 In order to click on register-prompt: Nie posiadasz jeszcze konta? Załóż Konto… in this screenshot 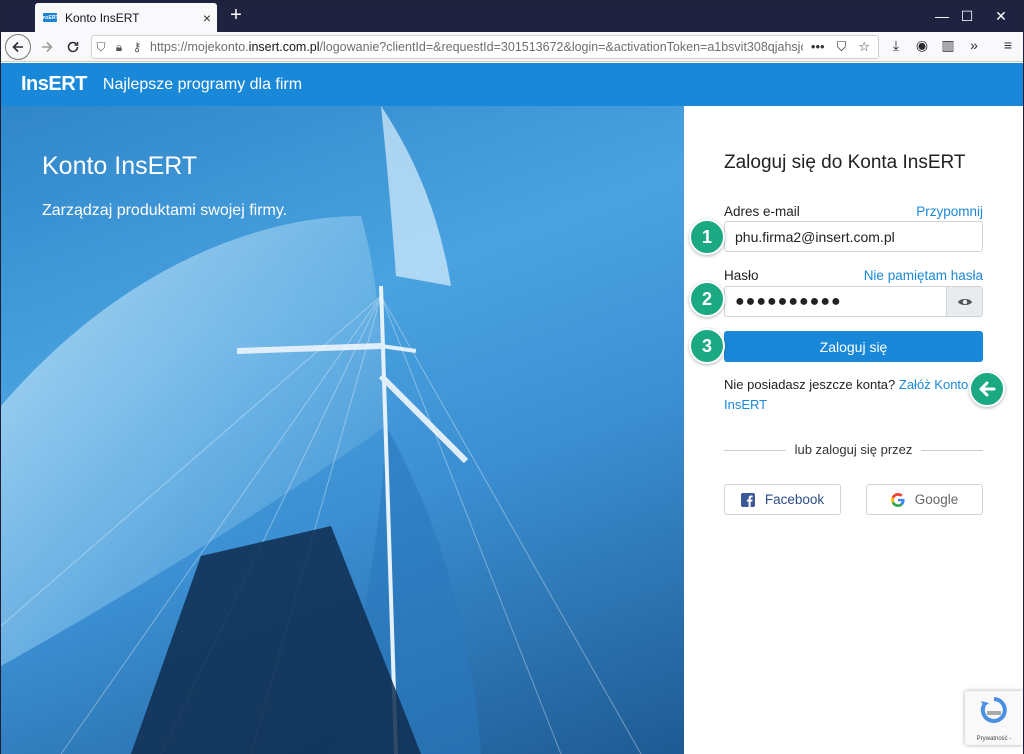, I will do `click(849, 395)`.